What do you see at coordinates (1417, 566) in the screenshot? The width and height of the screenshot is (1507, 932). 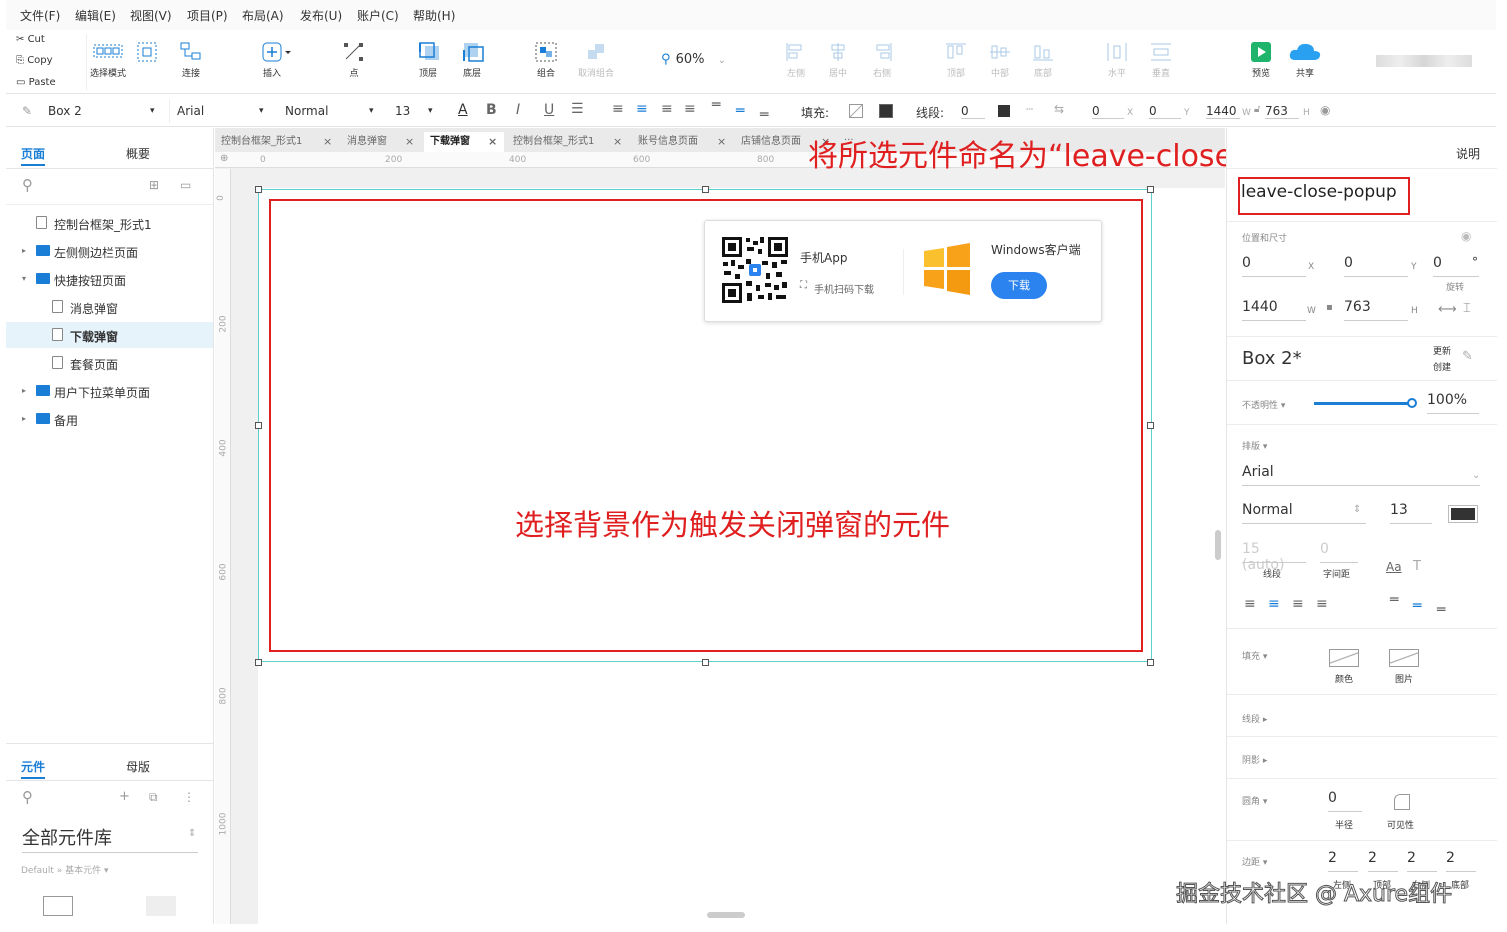 I see `text-shadow-icon: T` at bounding box center [1417, 566].